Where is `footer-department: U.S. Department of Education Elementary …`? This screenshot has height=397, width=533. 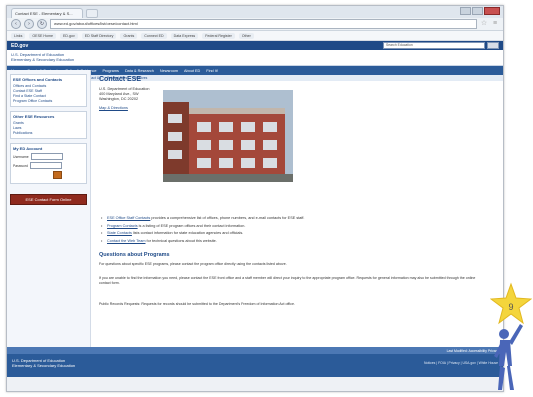 footer-department: U.S. Department of Education Elementary … is located at coordinates (43, 363).